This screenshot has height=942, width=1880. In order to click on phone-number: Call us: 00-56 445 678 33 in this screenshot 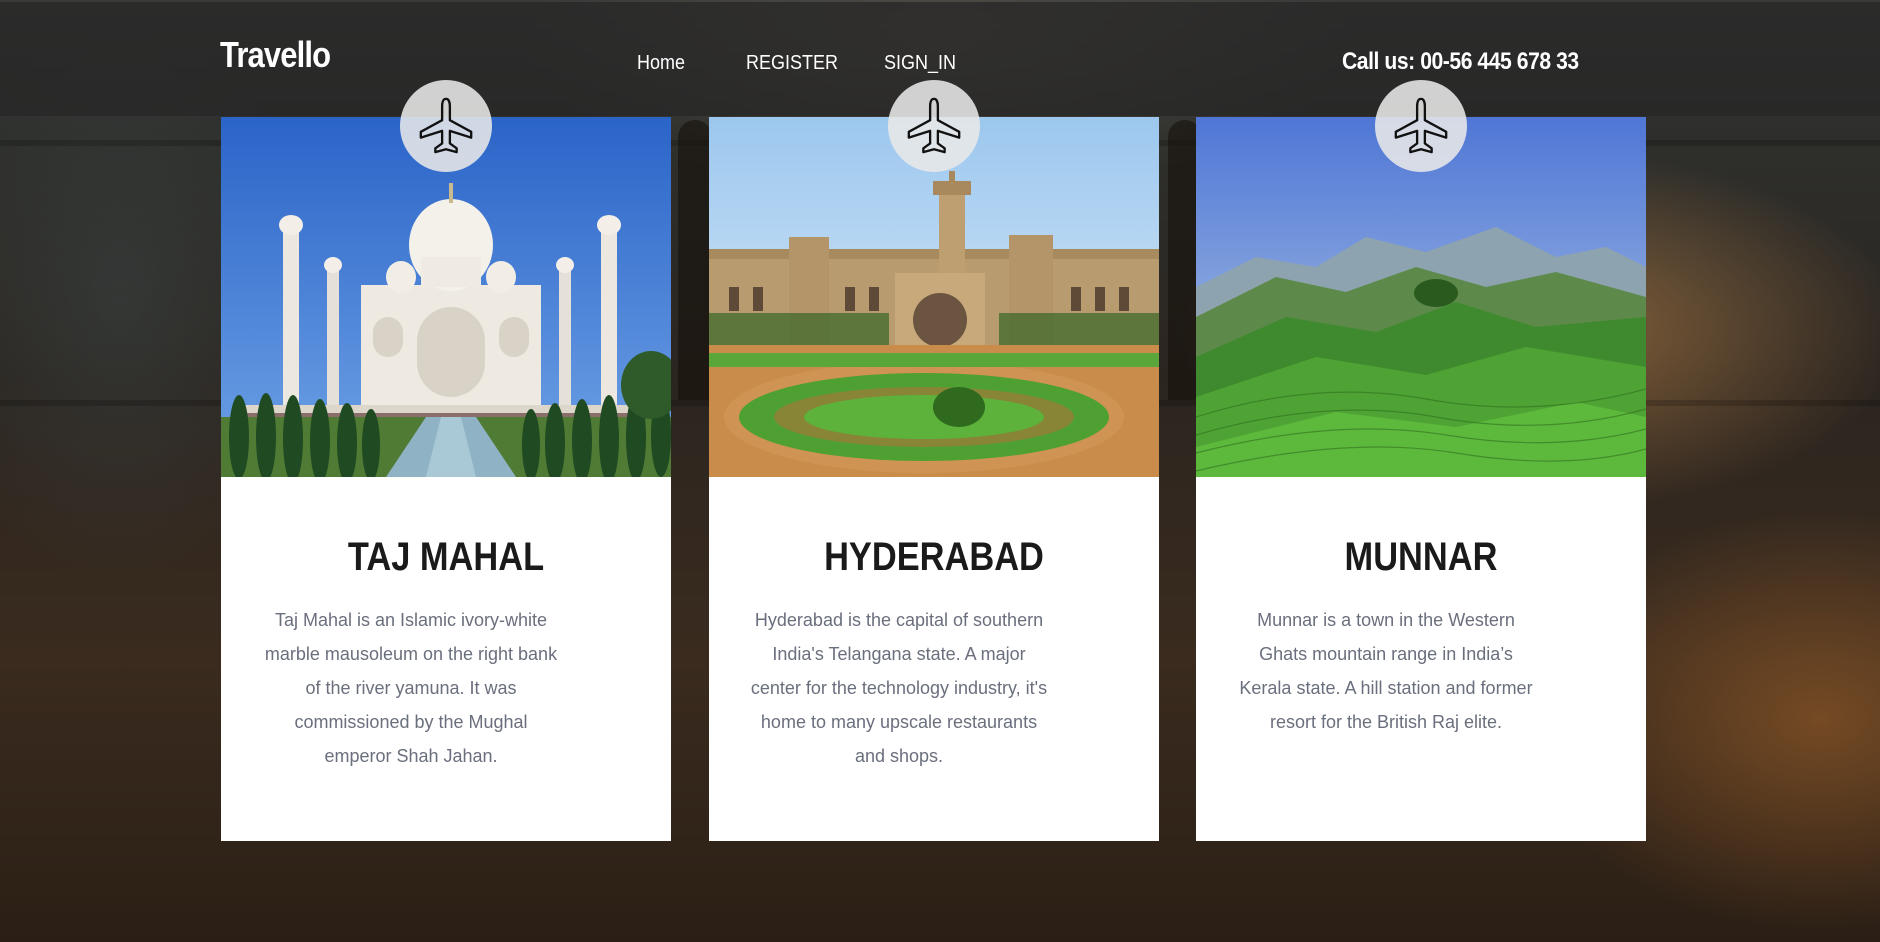, I will do `click(1460, 61)`.